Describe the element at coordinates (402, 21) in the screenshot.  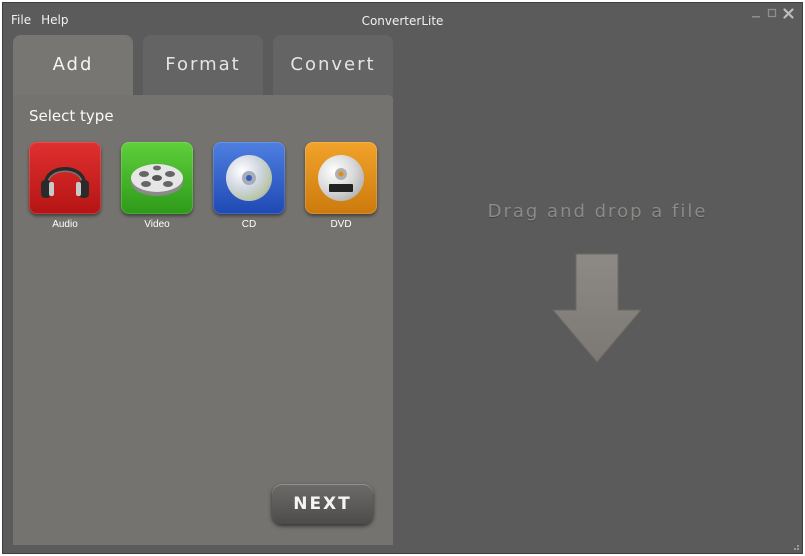
I see `window-title: ConverterLite` at that location.